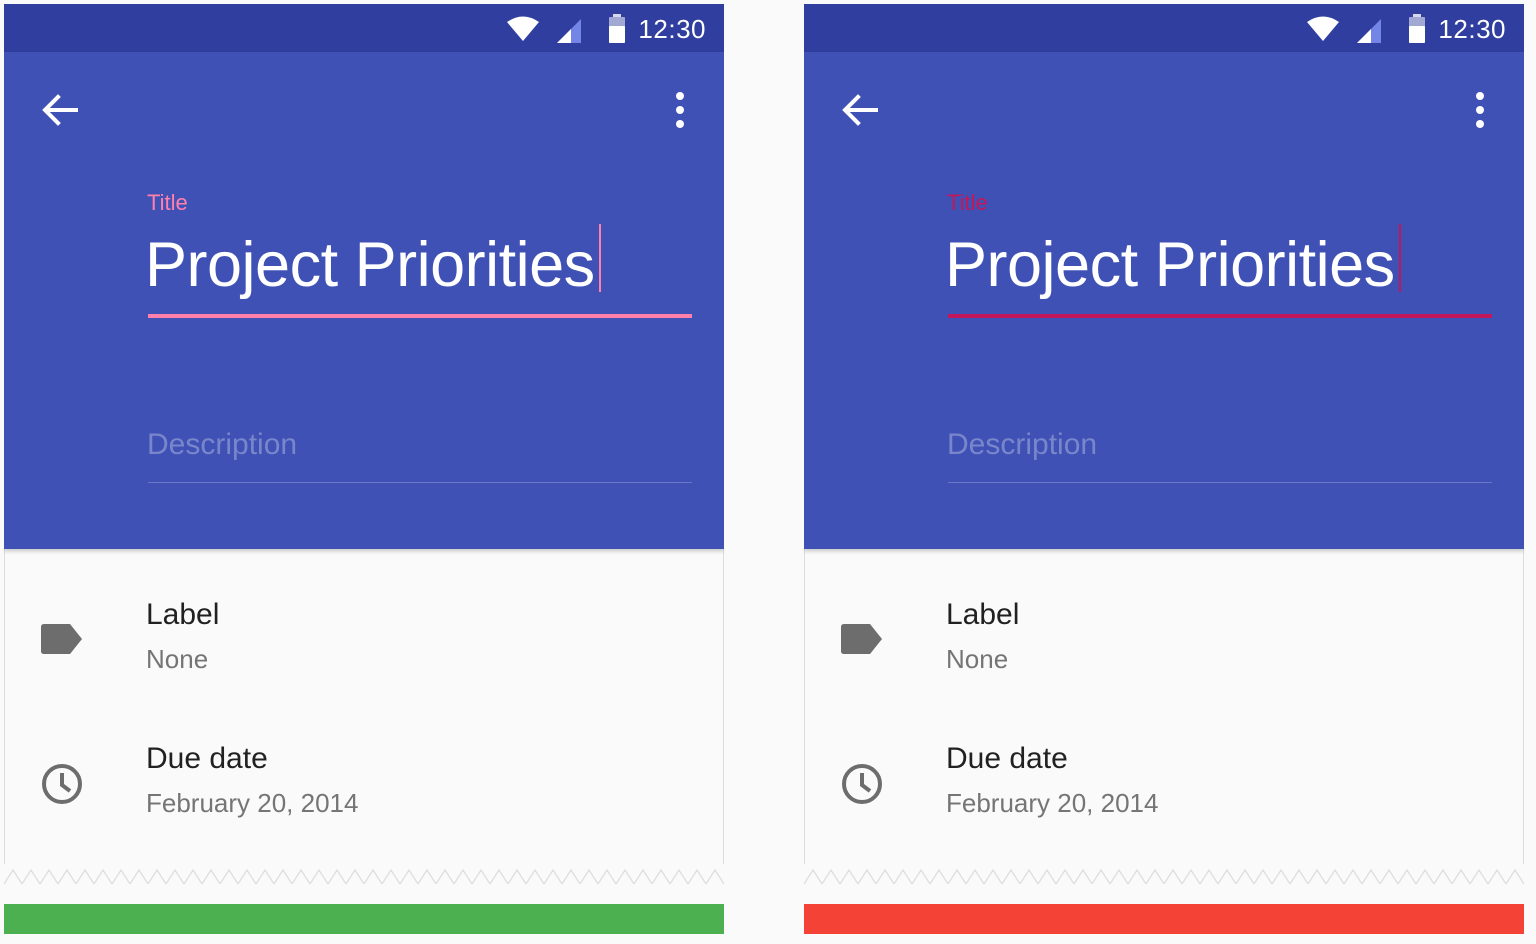 The height and width of the screenshot is (944, 1536). What do you see at coordinates (1164, 919) in the screenshot?
I see `dont-indicator-bar` at bounding box center [1164, 919].